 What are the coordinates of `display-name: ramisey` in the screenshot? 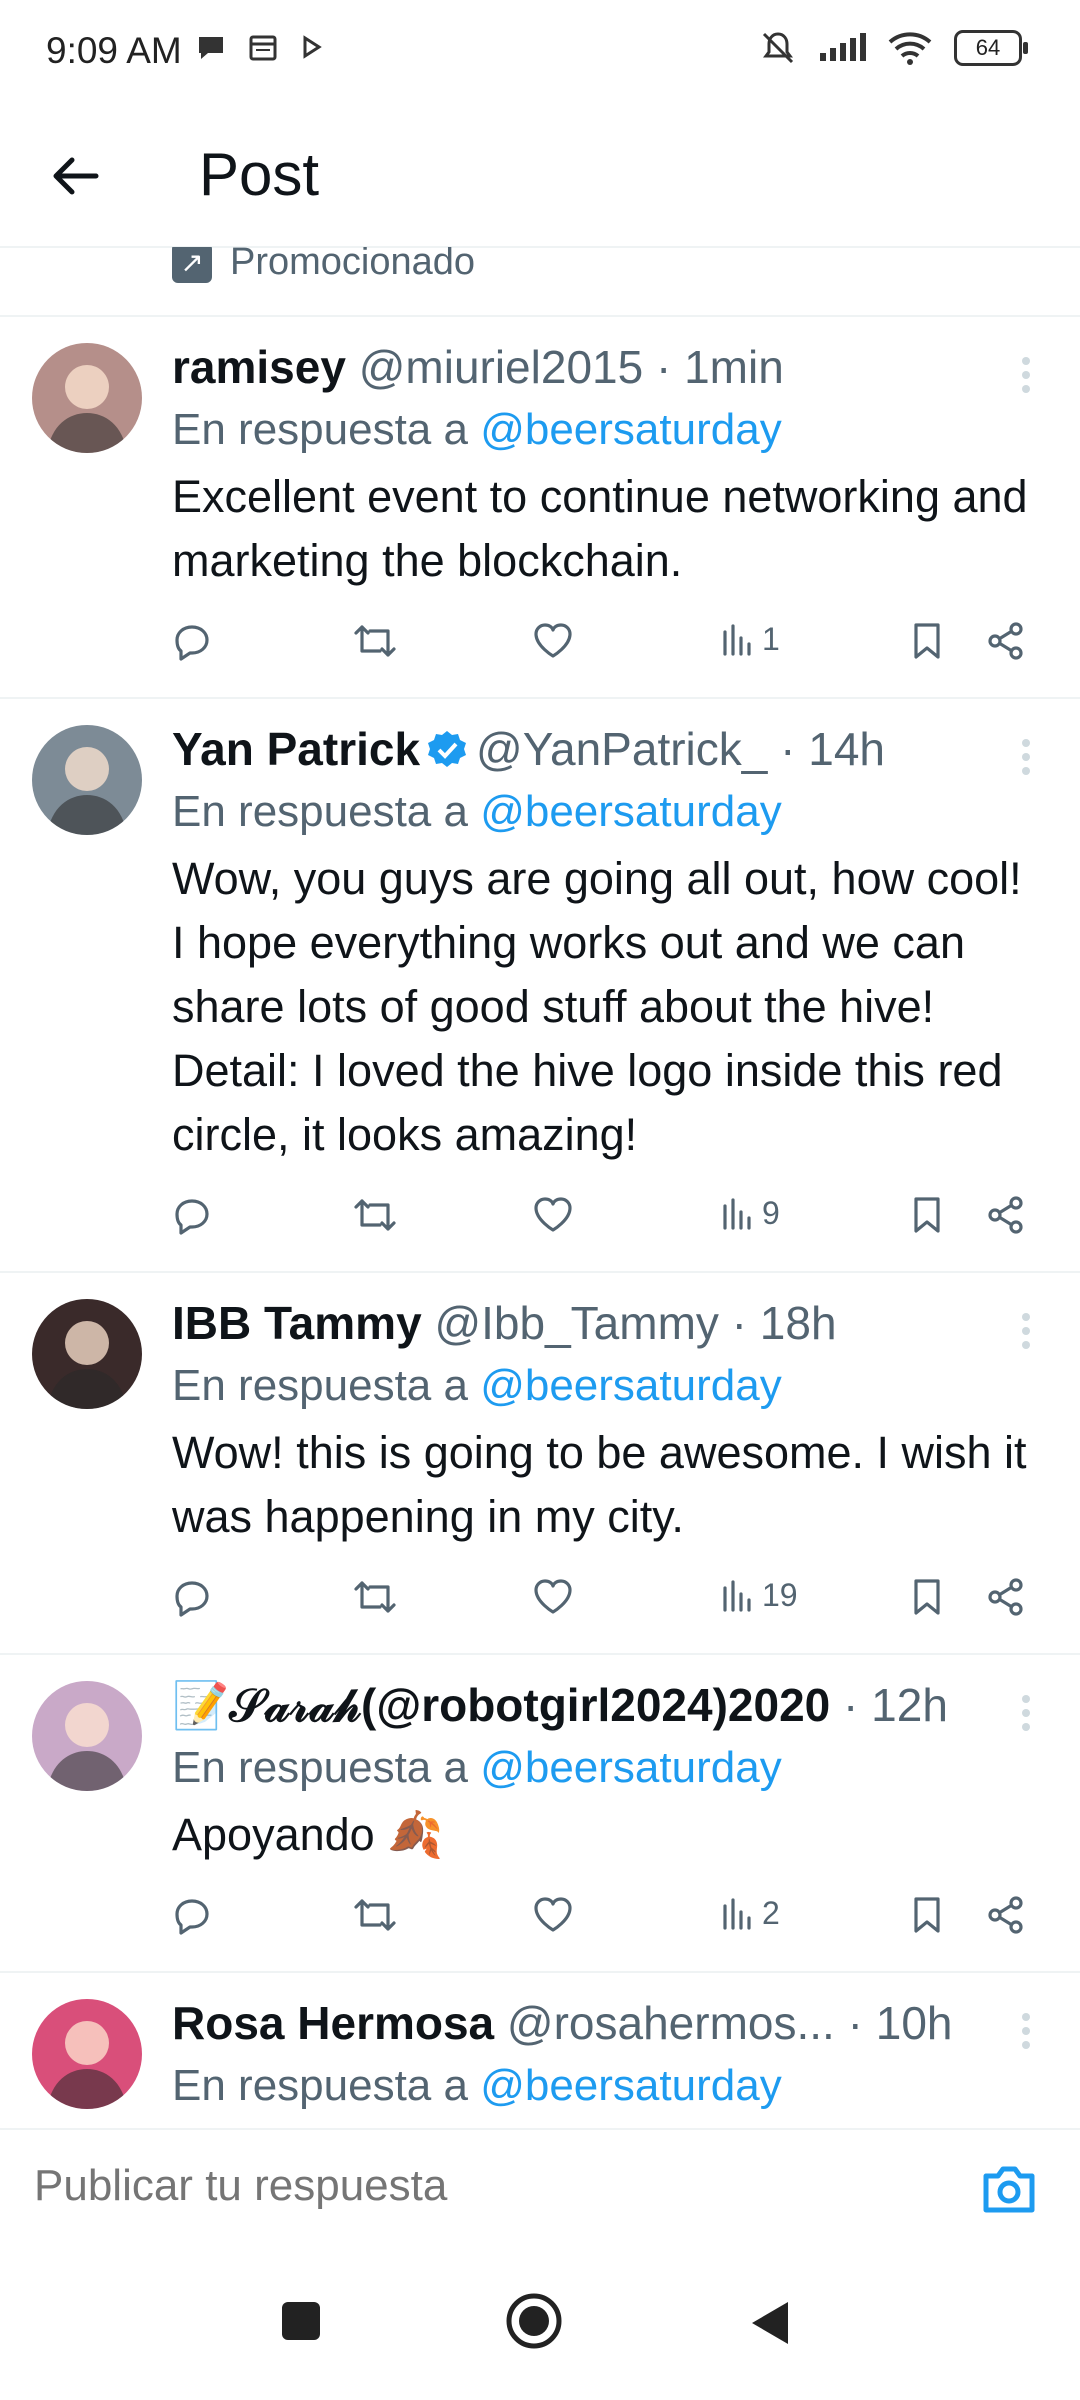 It's located at (259, 367).